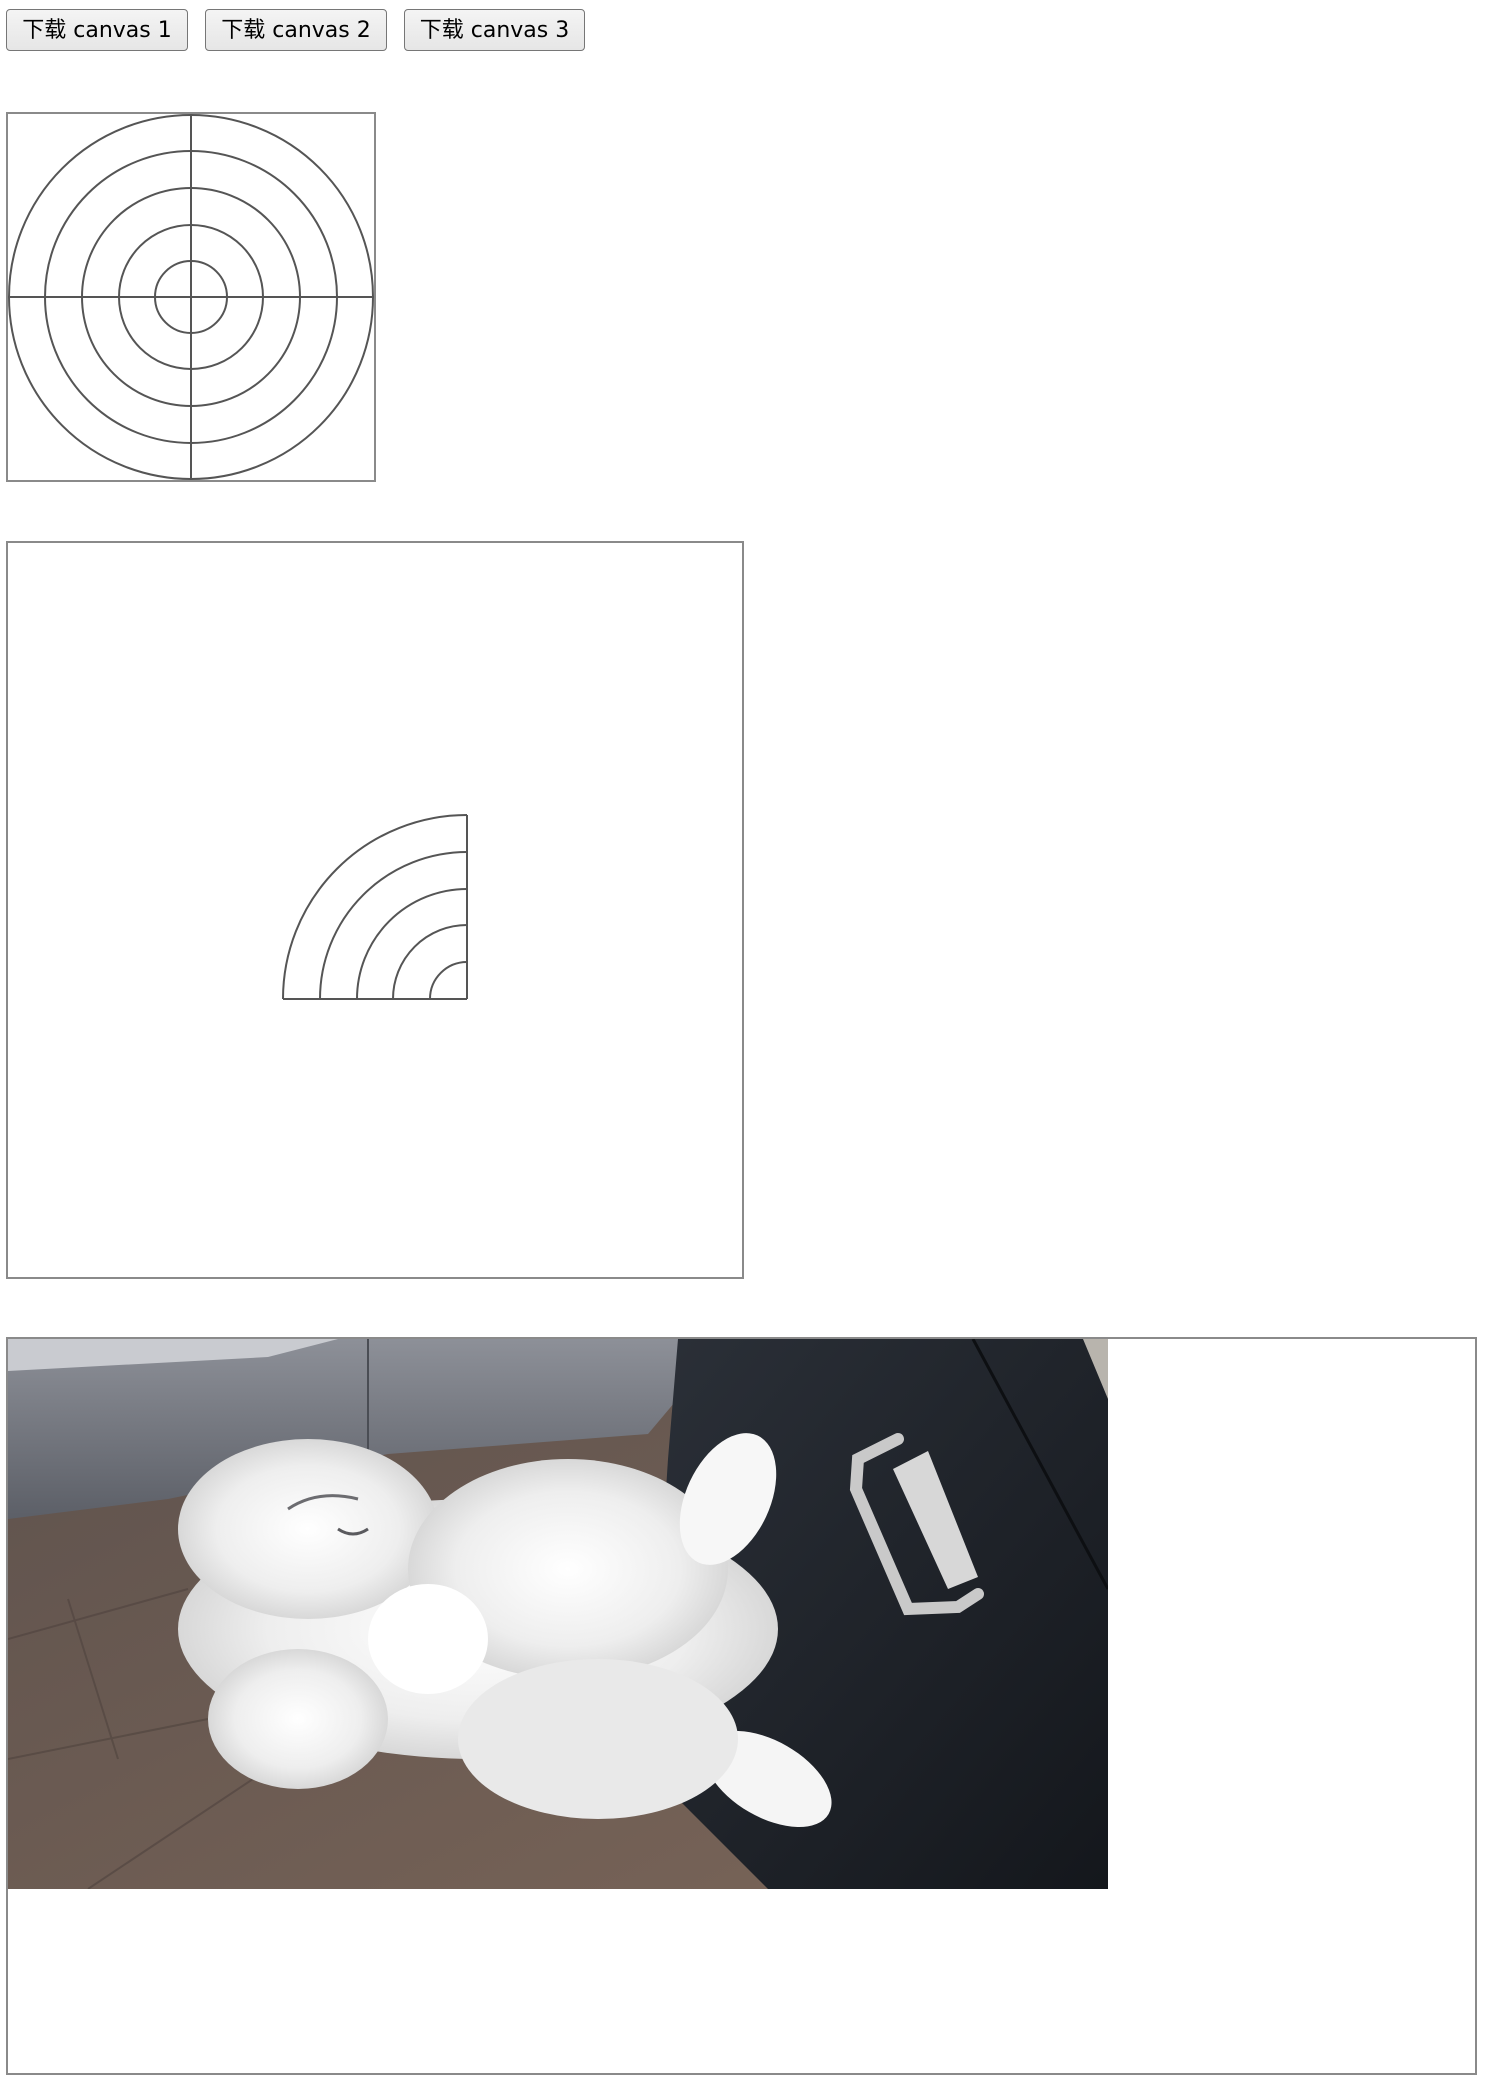 Image resolution: width=1500 pixels, height=2075 pixels. What do you see at coordinates (494, 30) in the screenshot?
I see `download-canvas-3-button: 下载 canvas 3` at bounding box center [494, 30].